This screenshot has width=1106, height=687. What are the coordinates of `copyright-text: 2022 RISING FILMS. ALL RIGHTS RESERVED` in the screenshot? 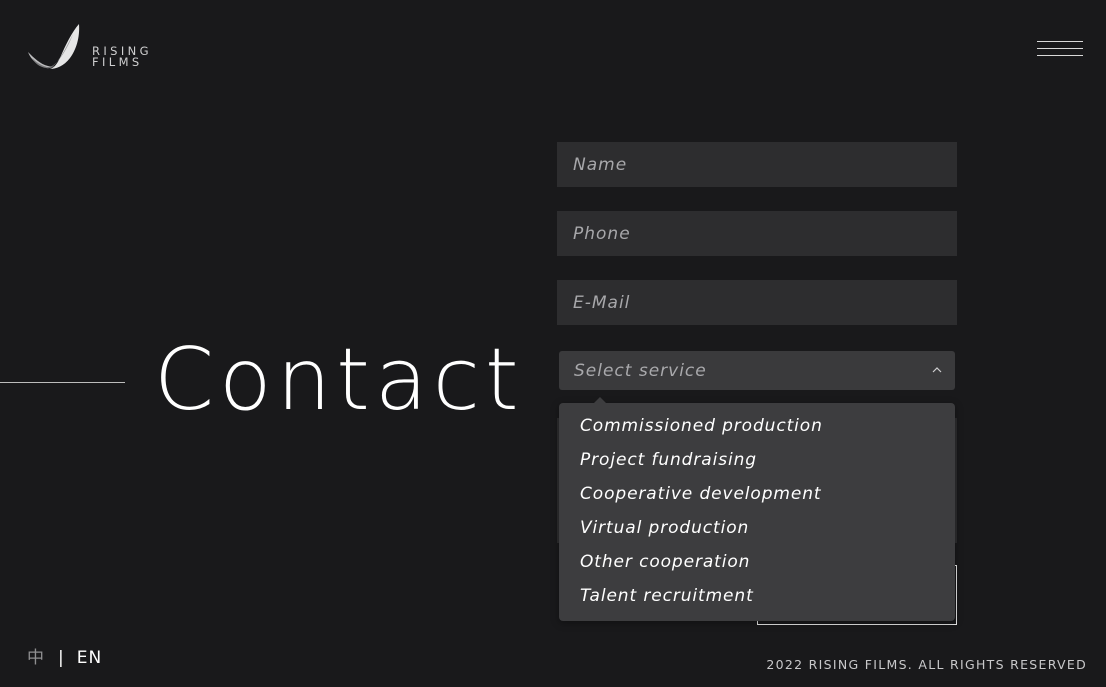 It's located at (926, 664).